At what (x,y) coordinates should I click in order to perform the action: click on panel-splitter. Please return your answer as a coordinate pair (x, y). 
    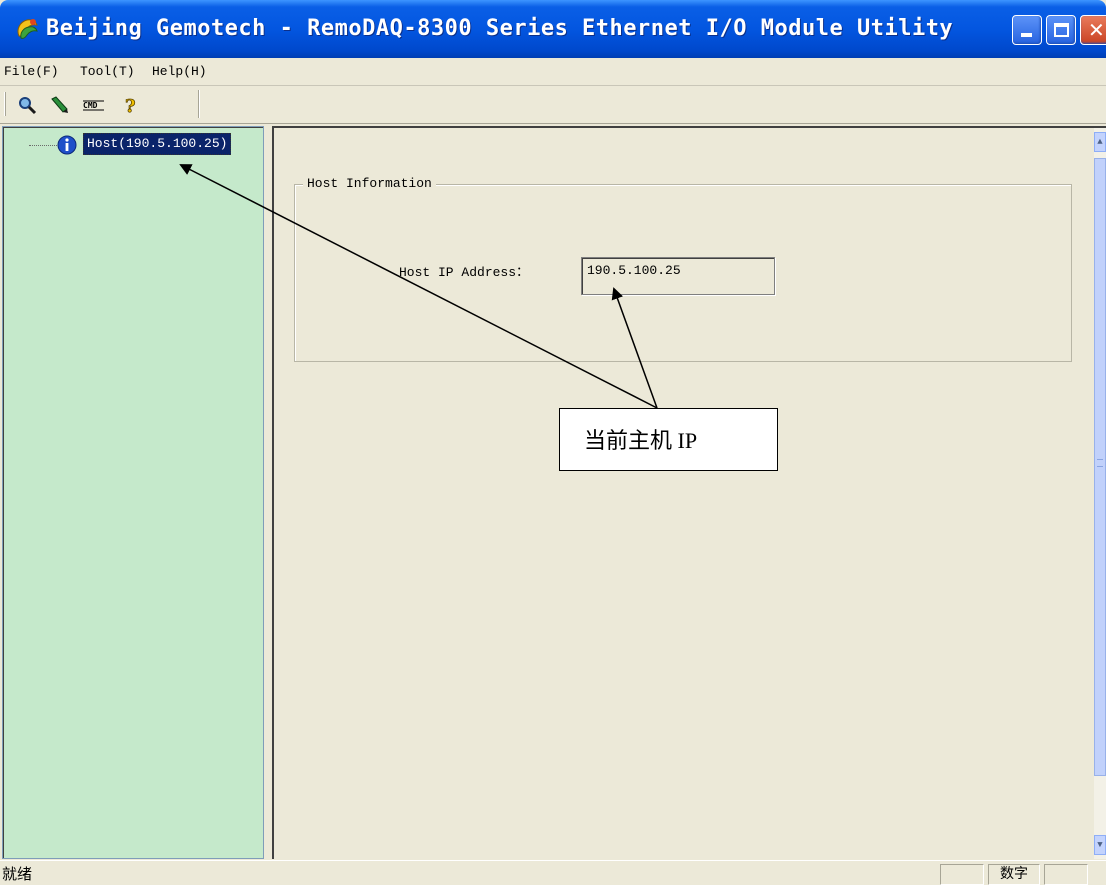
    Looking at the image, I should click on (268, 492).